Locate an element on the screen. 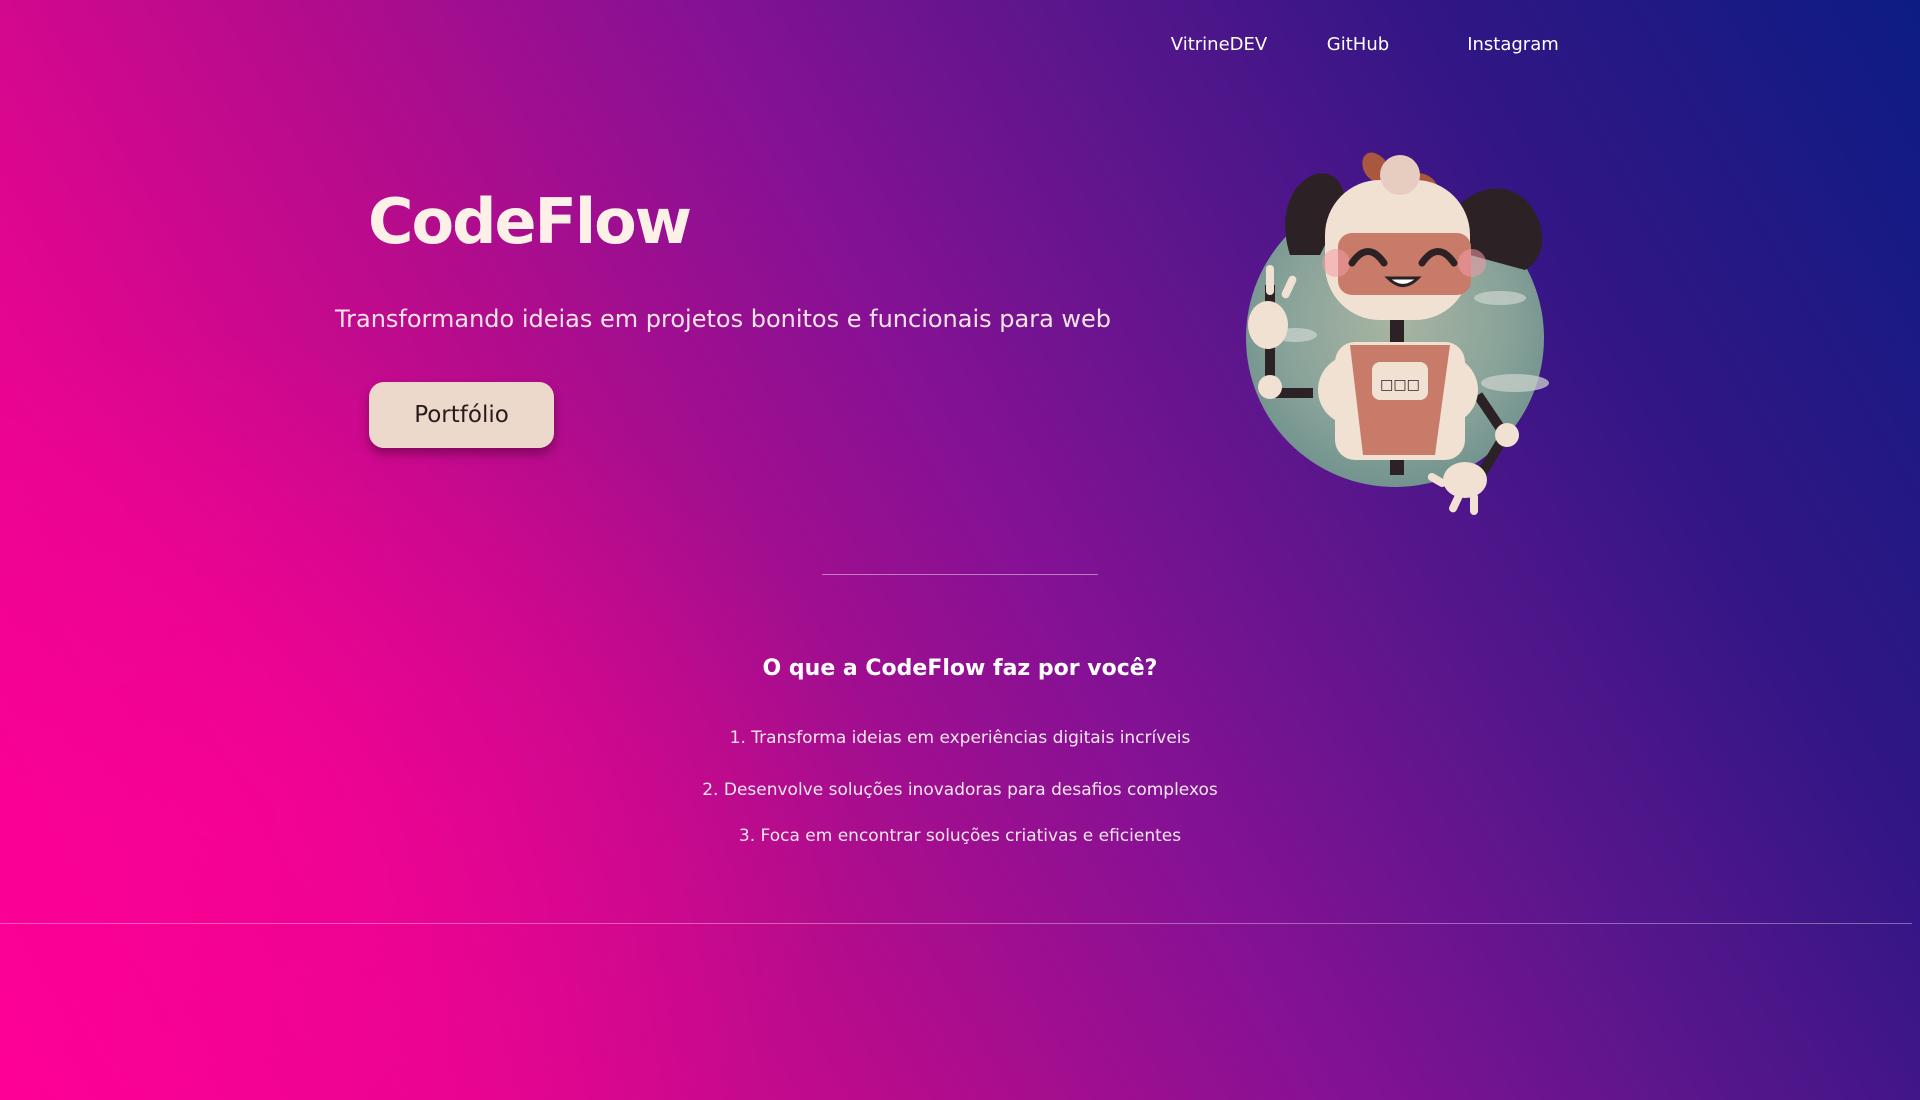 The image size is (1920, 1100). nav-link-vitrinedev: VitrineDEV is located at coordinates (1219, 44).